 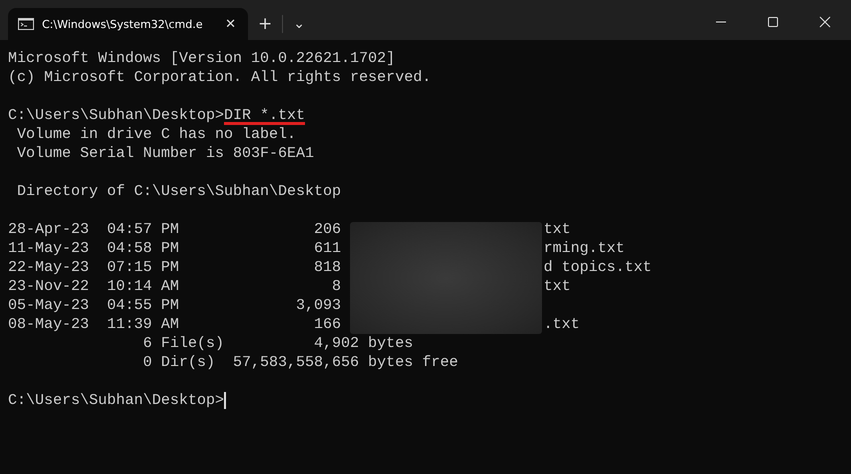 I want to click on terminal-tab: C:\Windows\System32\cmd.e ✕, so click(x=128, y=24).